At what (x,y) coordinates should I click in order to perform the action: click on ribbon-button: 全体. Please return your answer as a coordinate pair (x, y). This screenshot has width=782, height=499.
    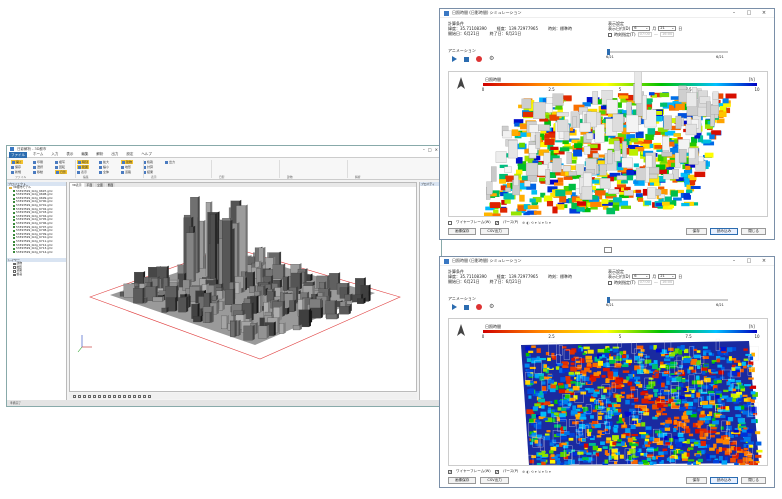
    Looking at the image, I should click on (104, 172).